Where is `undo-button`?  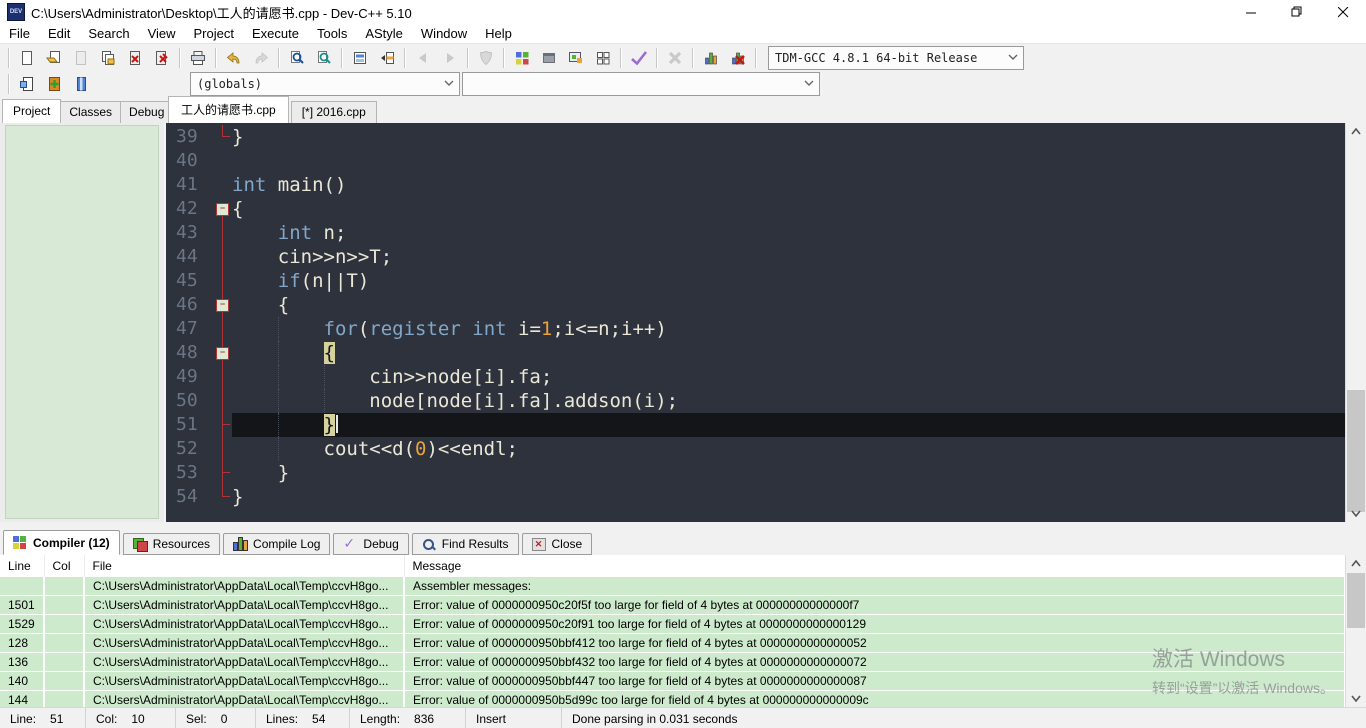
undo-button is located at coordinates (233, 58).